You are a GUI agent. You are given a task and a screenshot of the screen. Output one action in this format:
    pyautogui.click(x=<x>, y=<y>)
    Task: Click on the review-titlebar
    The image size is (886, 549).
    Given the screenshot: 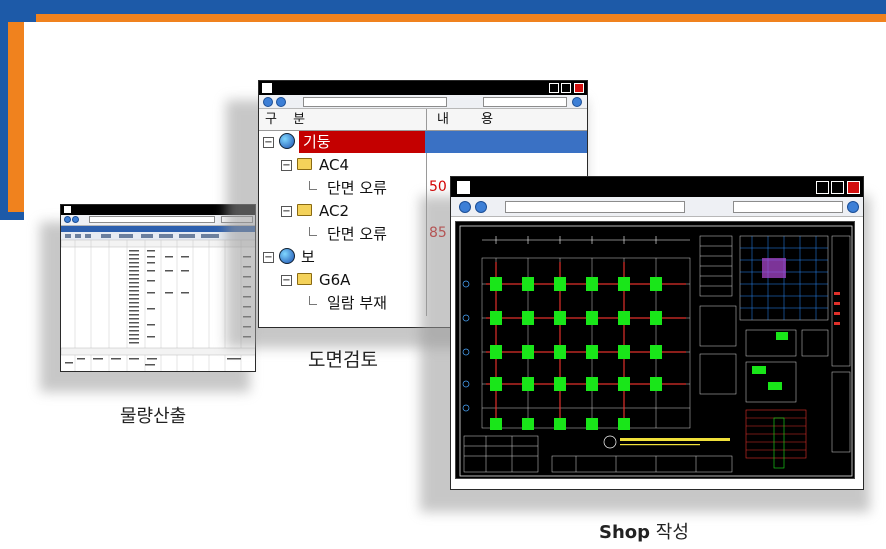 What is the action you would take?
    pyautogui.click(x=423, y=88)
    